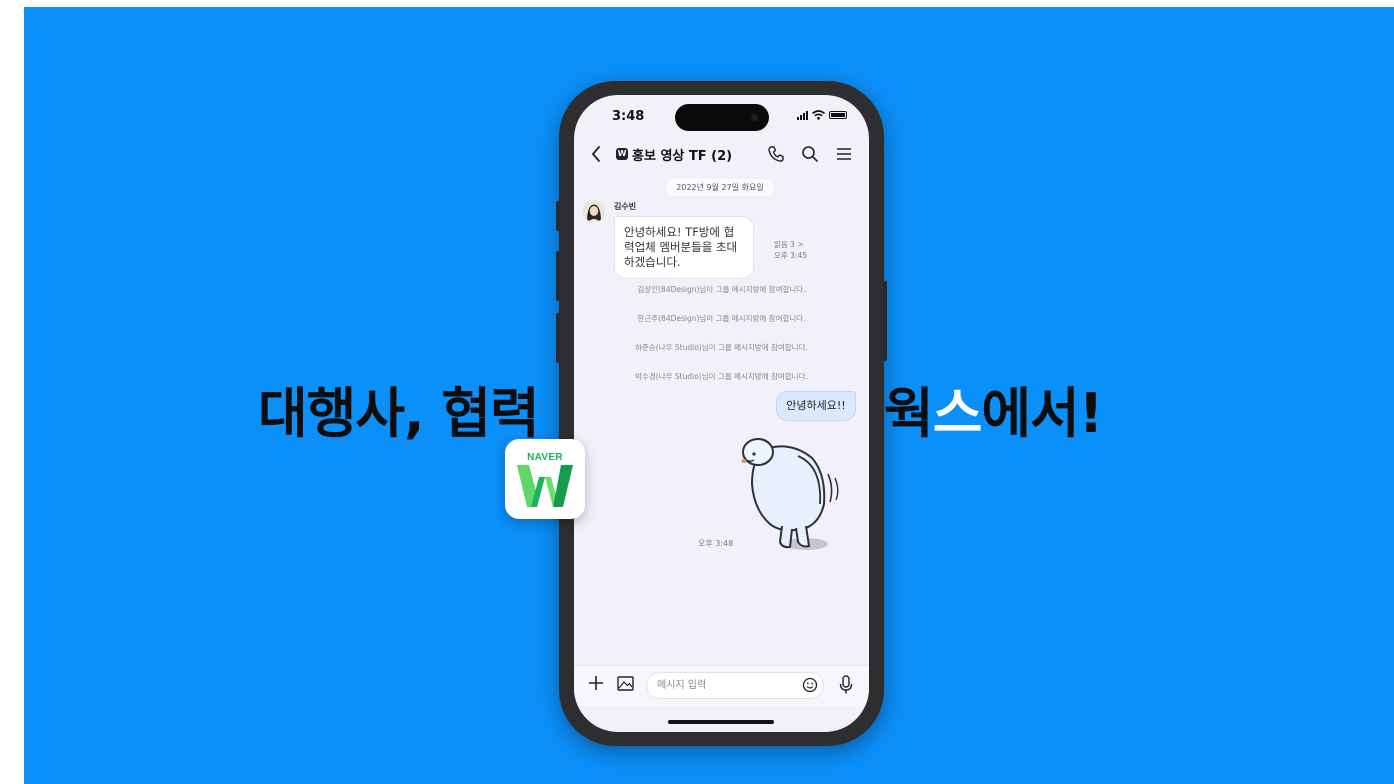  Describe the element at coordinates (682, 154) in the screenshot. I see `chat-title: 홍보 영상 TF (2)` at that location.